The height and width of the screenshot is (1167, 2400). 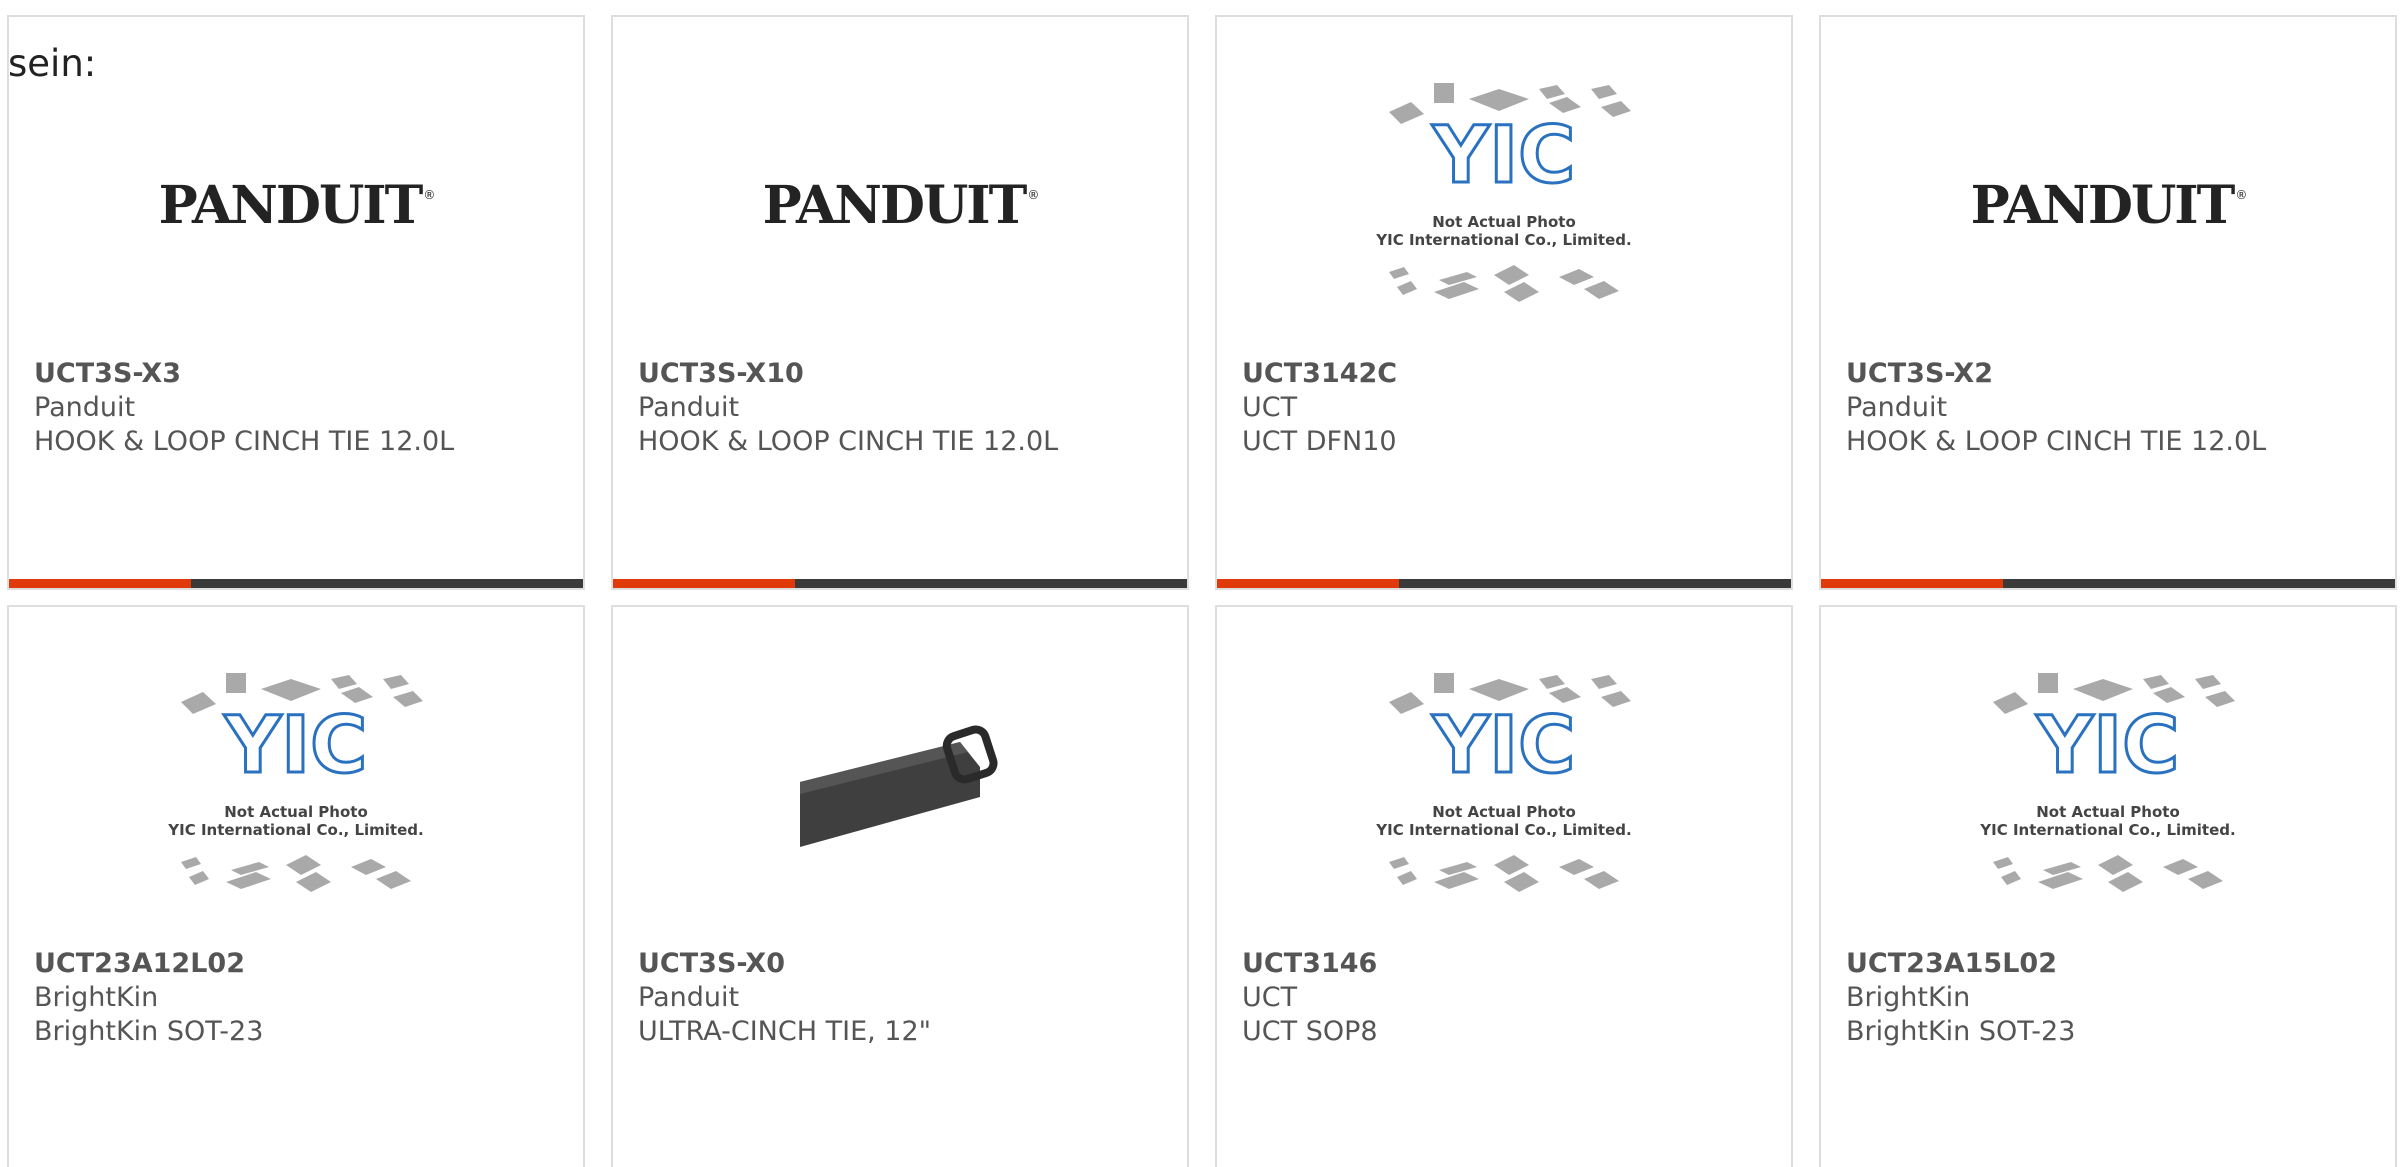 I want to click on part-number: UCT3S-X10, so click(x=848, y=374).